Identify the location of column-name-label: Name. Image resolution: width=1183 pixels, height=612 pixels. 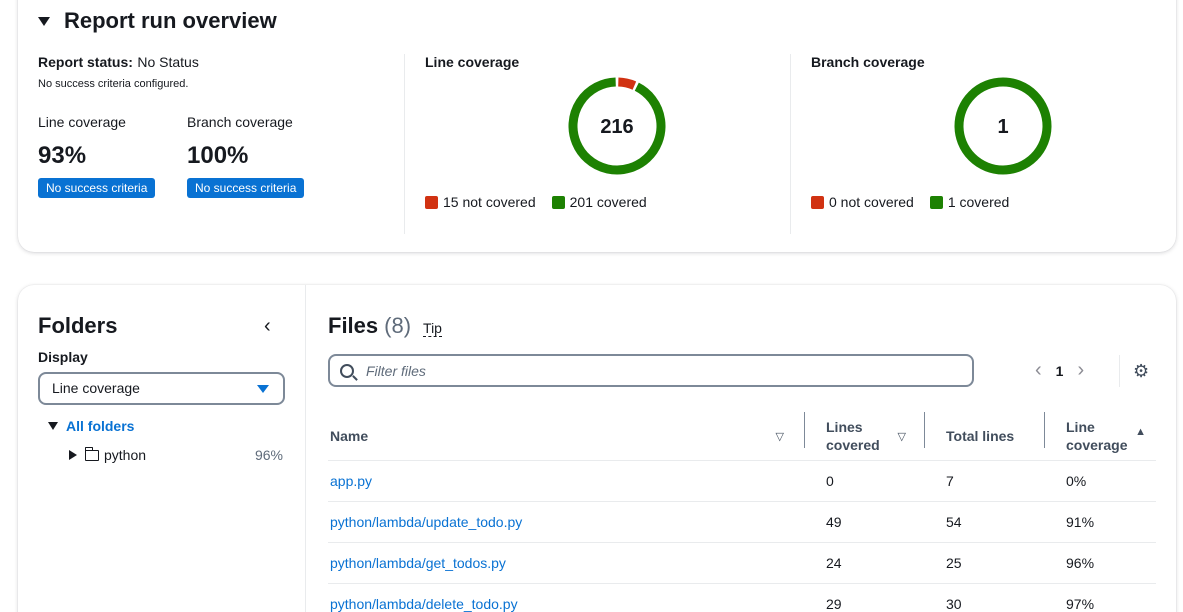
(349, 435).